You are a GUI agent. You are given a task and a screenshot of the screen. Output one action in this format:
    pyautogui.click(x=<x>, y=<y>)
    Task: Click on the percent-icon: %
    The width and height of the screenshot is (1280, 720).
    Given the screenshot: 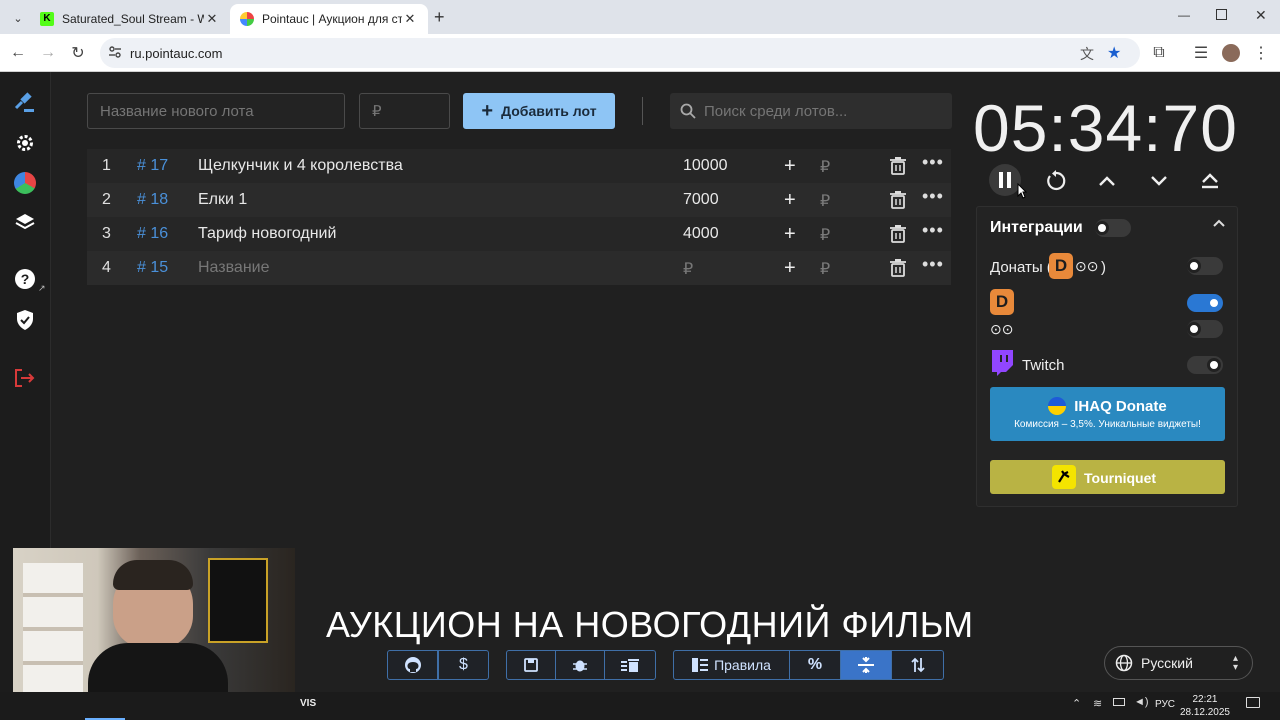 What is the action you would take?
    pyautogui.click(x=815, y=664)
    